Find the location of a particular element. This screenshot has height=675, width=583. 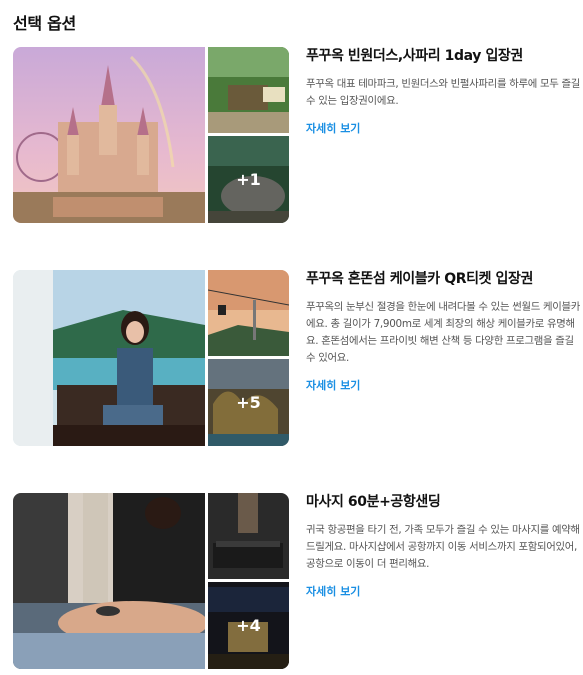

more-photos-overlay: +4 is located at coordinates (248, 625).